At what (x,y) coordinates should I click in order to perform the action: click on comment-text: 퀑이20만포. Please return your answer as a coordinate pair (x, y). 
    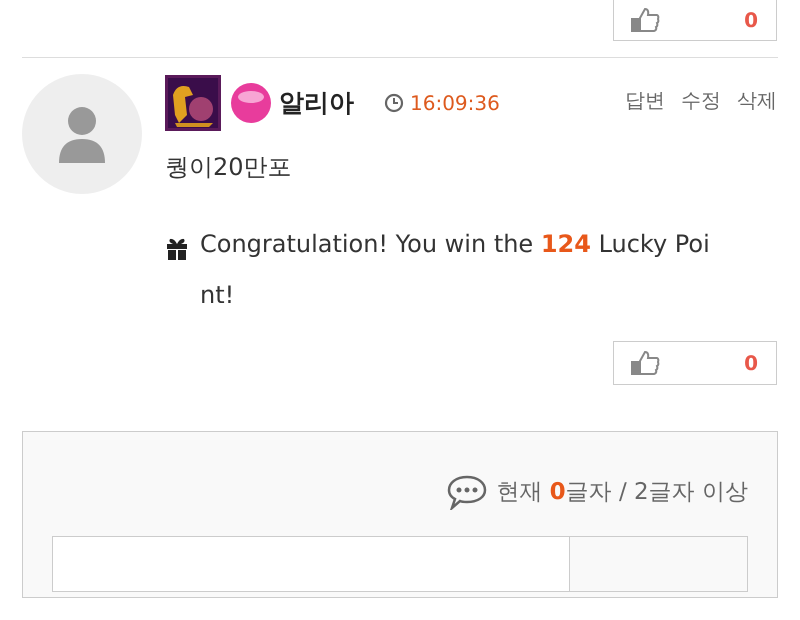
    Looking at the image, I should click on (229, 167).